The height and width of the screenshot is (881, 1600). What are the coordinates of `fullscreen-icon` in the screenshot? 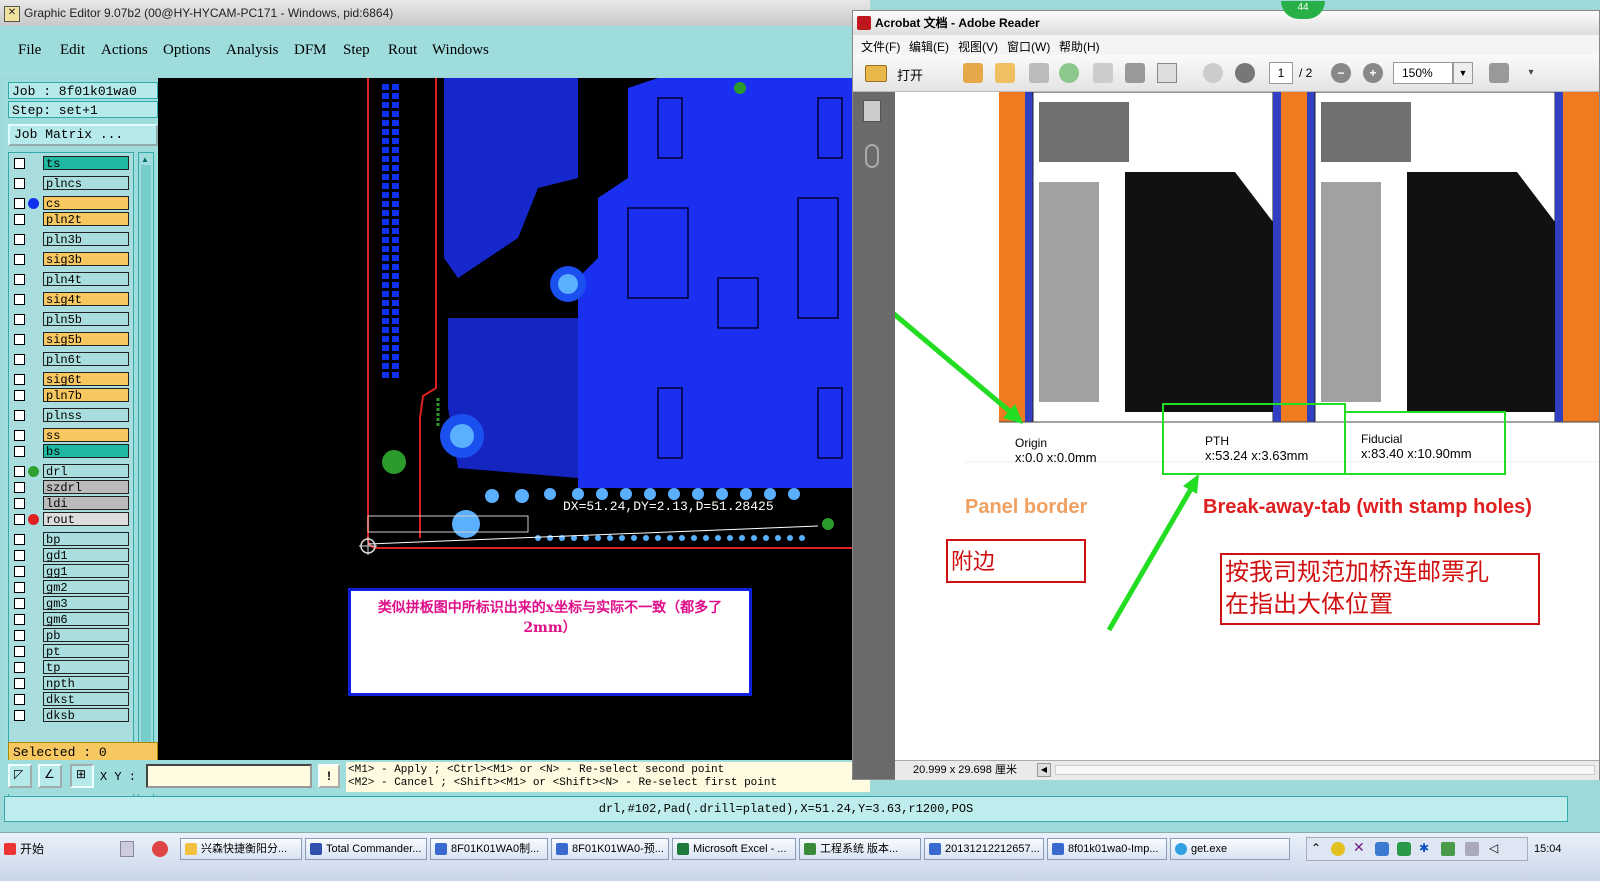 It's located at (1499, 73).